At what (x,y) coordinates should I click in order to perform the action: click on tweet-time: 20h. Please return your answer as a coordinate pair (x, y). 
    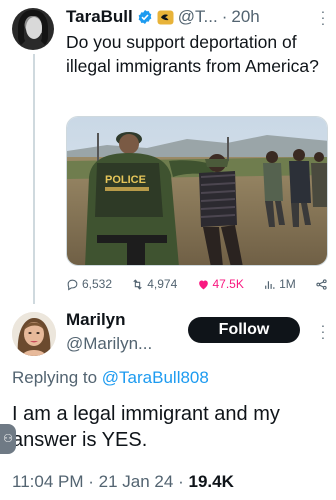
    Looking at the image, I should click on (245, 17).